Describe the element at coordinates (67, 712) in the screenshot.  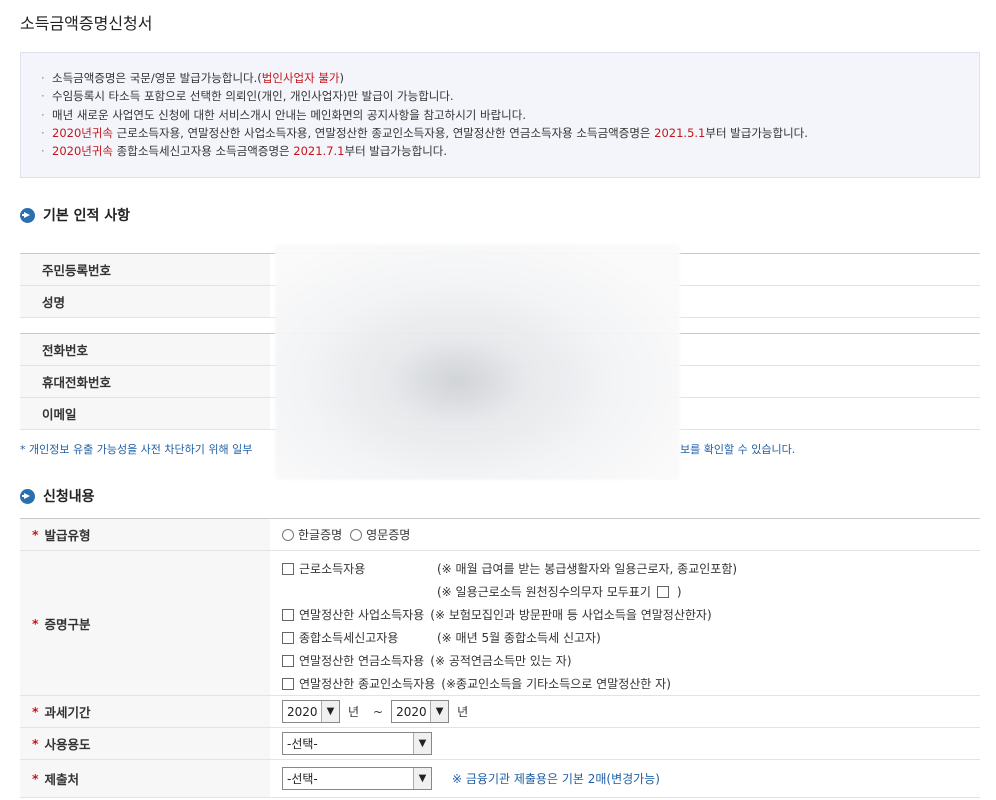
I see `period-label: 과세기간` at that location.